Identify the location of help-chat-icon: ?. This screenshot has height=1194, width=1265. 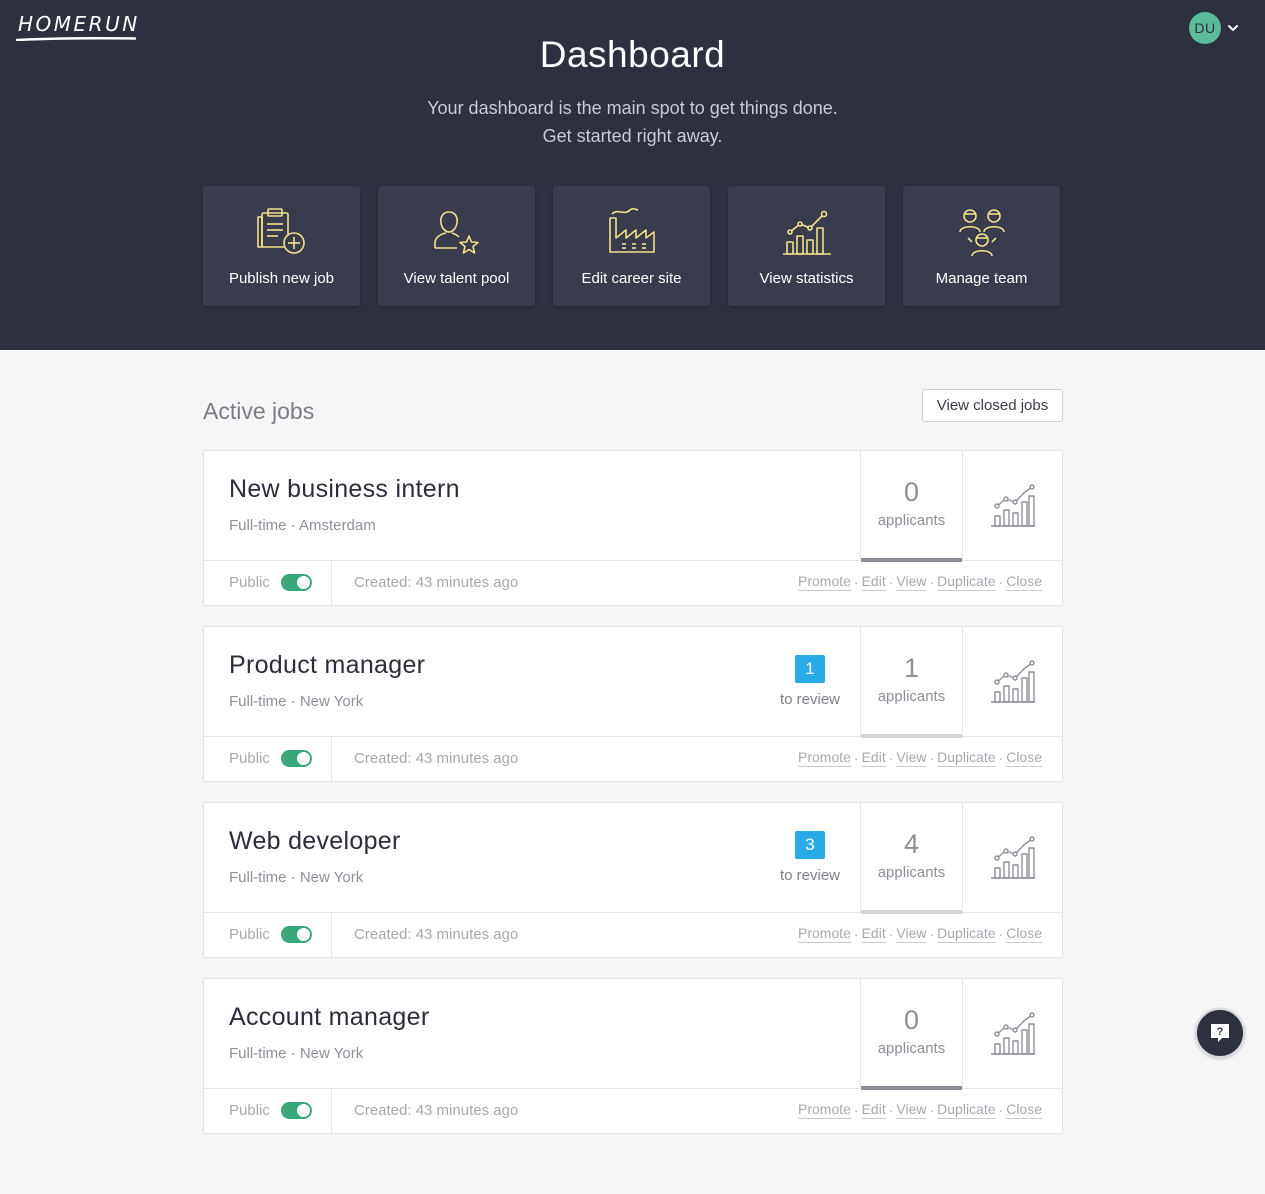
(1220, 1033).